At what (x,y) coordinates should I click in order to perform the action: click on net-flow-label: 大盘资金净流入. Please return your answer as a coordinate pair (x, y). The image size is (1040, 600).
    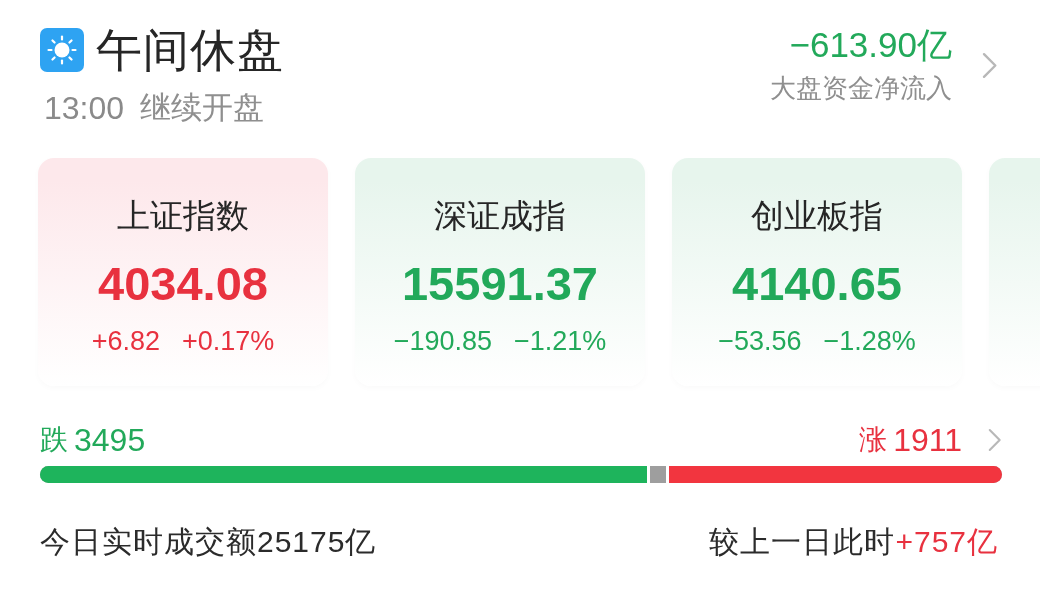
    Looking at the image, I should click on (861, 88).